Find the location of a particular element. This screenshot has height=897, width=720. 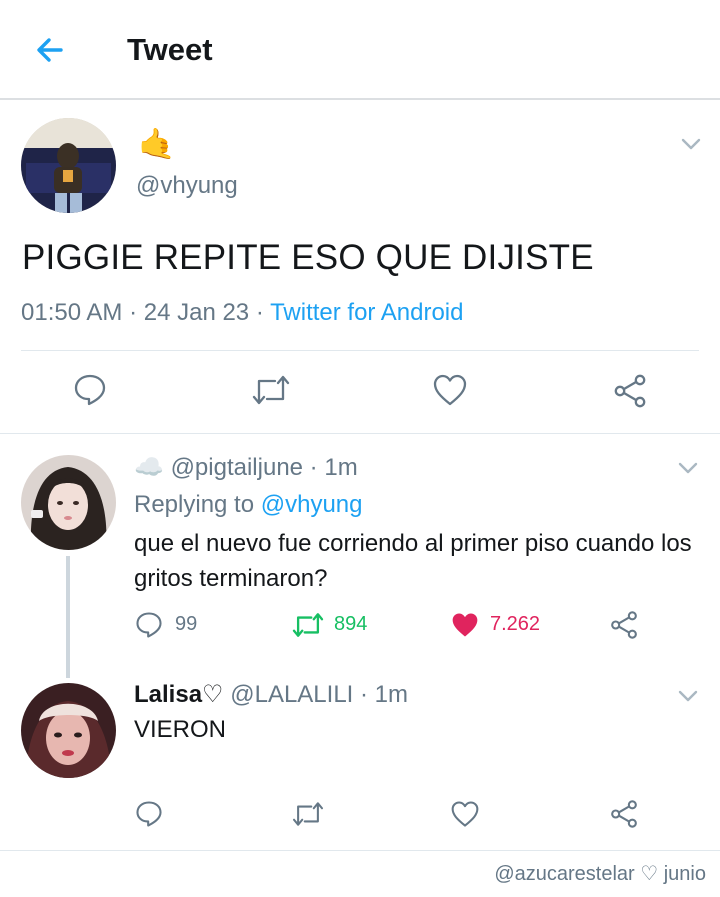

tweet-date: 24 Jan 23 is located at coordinates (196, 312).